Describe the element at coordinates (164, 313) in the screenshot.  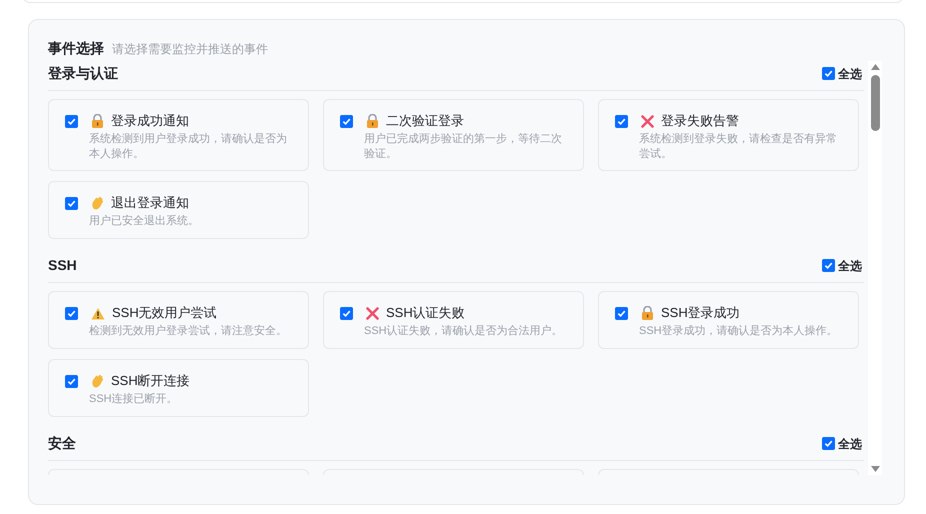
I see `event-title: SSH无效用户尝试` at that location.